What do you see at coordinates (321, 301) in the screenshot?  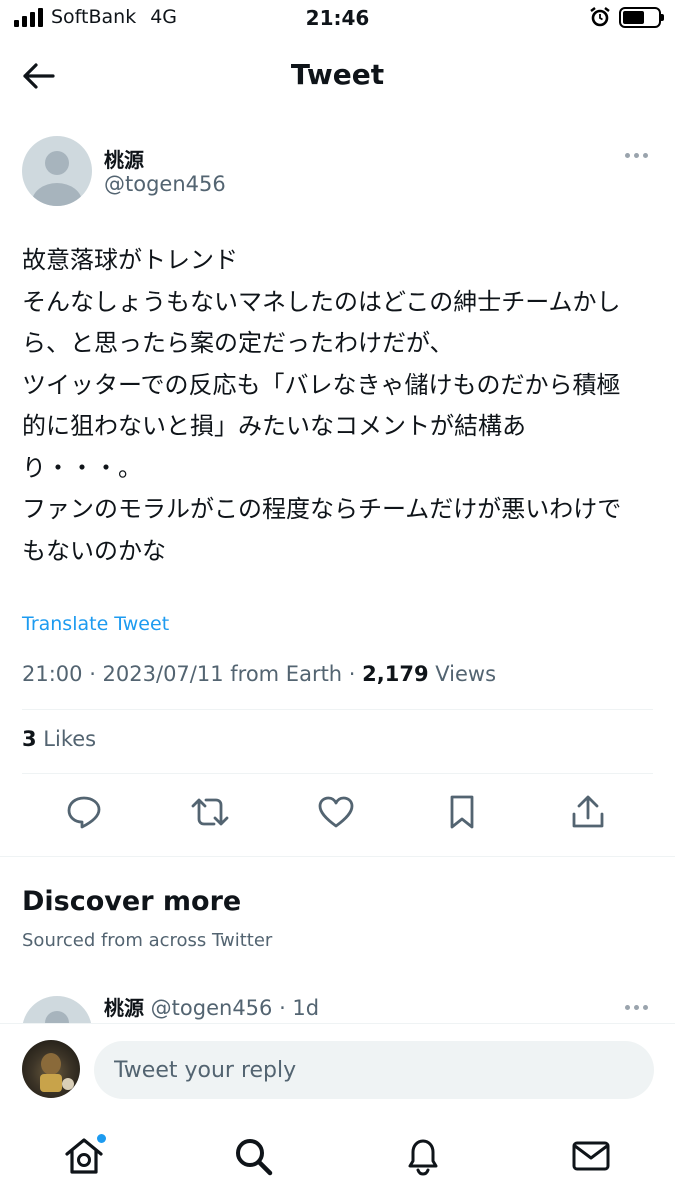 I see `tweet-line: そんなしょうもないマネしたのはどこの紳士チームかし` at bounding box center [321, 301].